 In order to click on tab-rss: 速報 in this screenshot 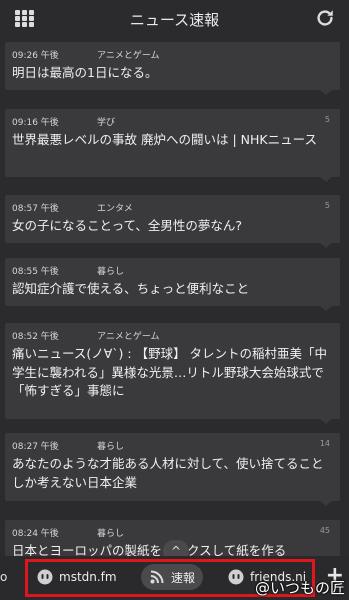, I will do `click(172, 577)`.